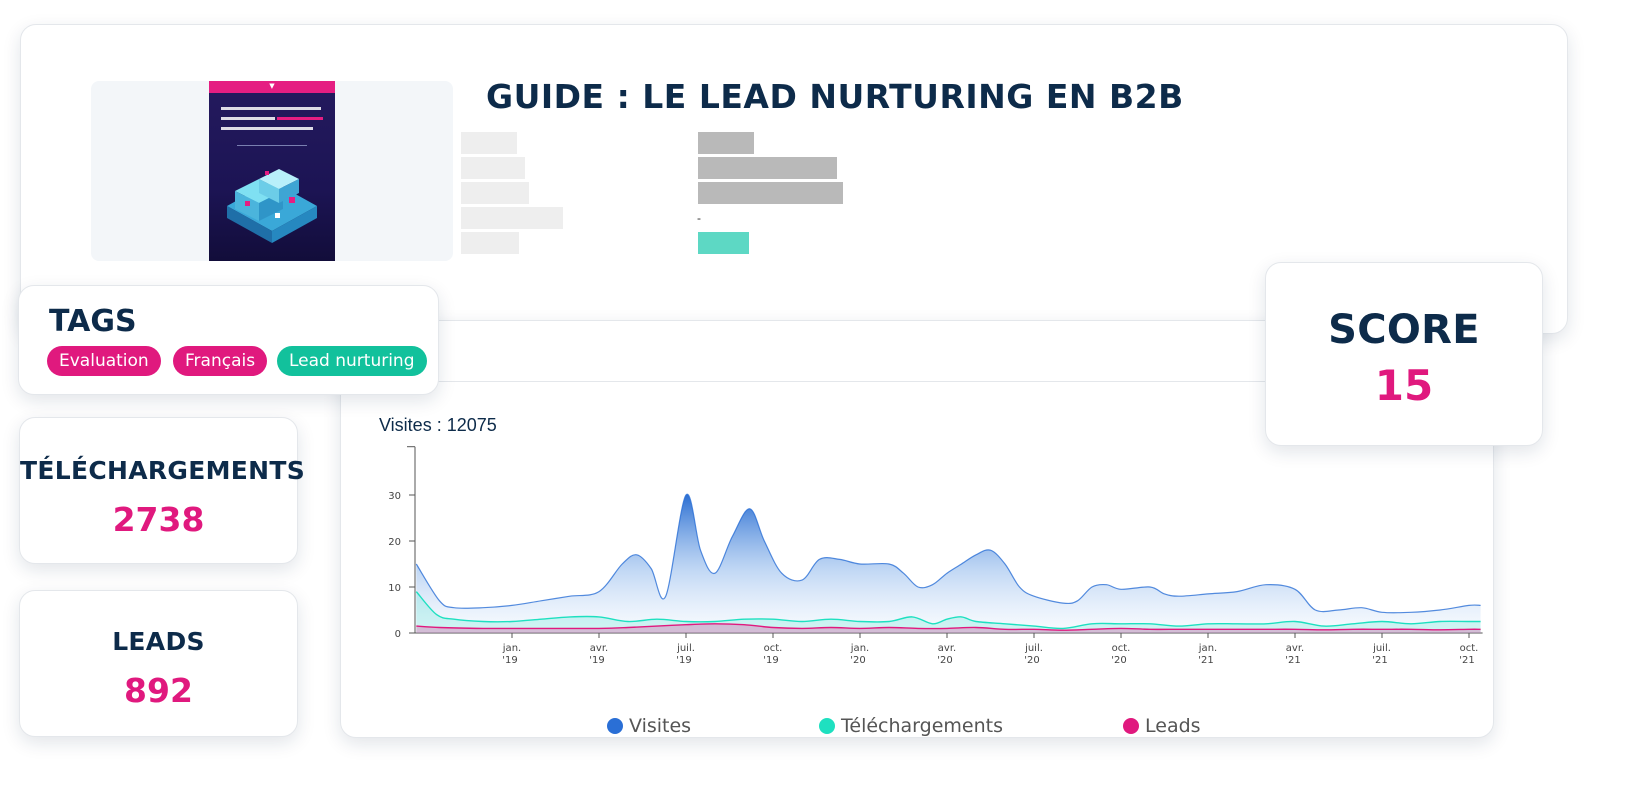  What do you see at coordinates (104, 361) in the screenshot?
I see `tag-evaluation: Evaluation` at bounding box center [104, 361].